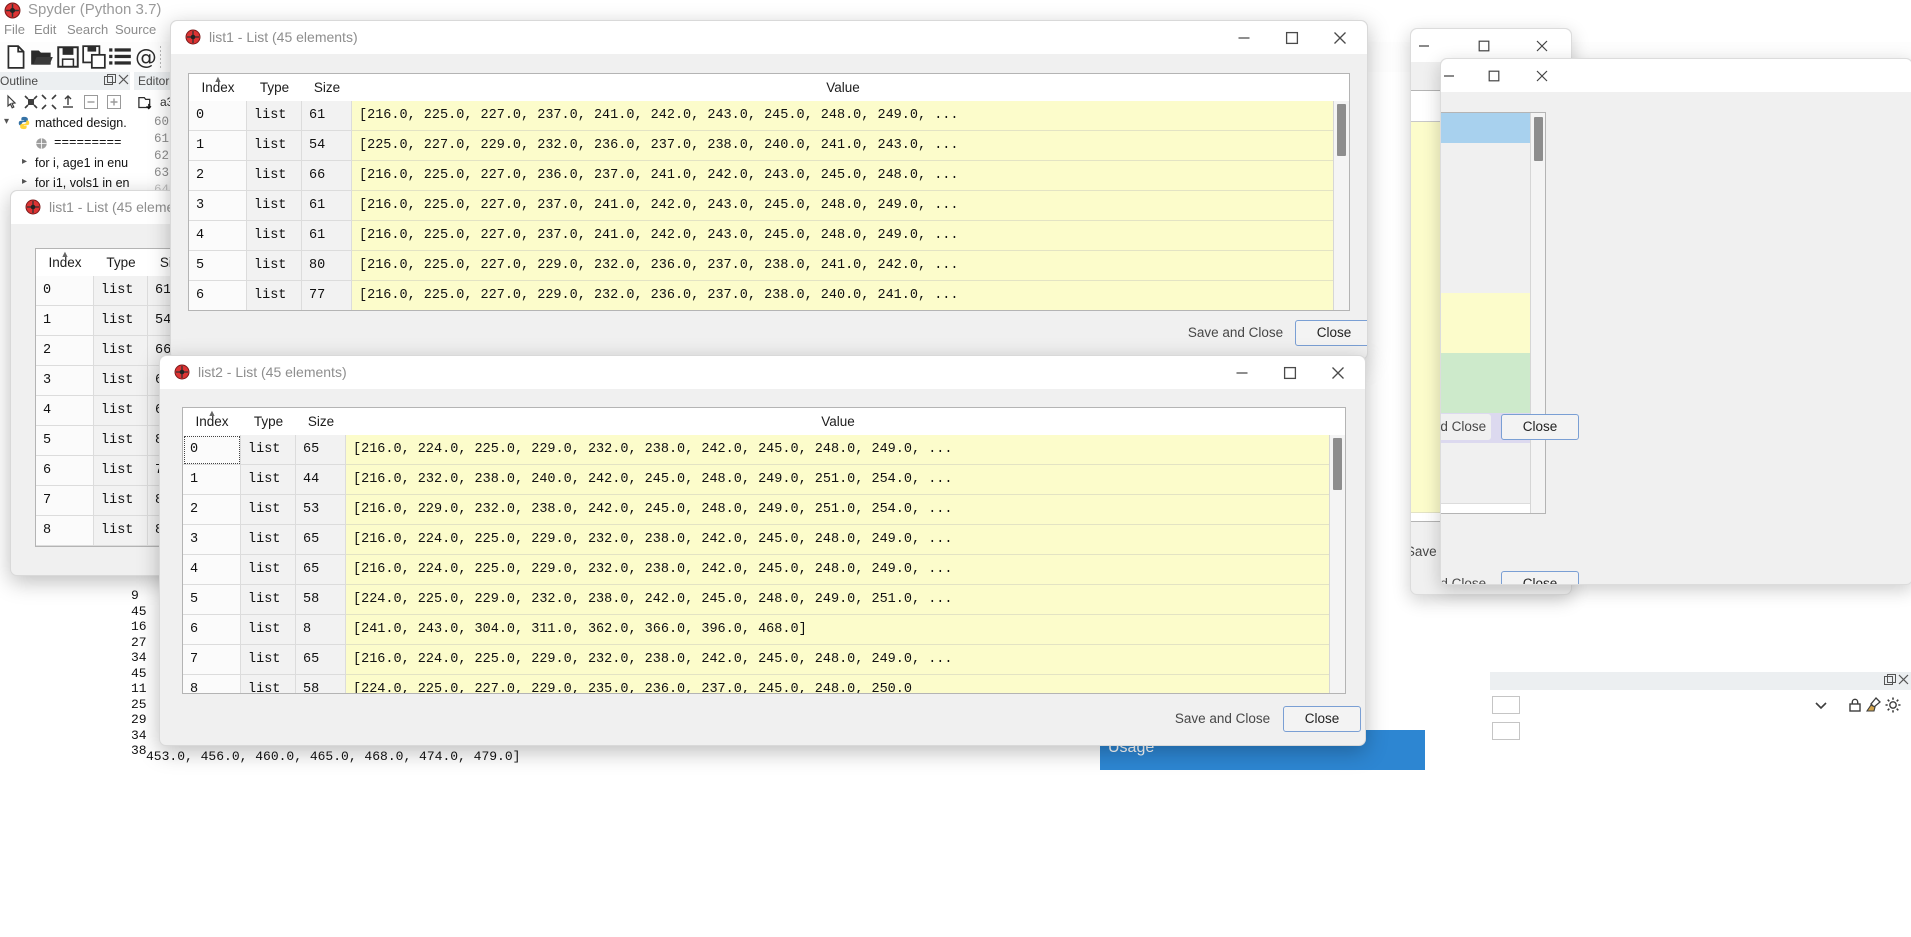  Describe the element at coordinates (218, 206) in the screenshot. I see `cell-index: 3` at that location.